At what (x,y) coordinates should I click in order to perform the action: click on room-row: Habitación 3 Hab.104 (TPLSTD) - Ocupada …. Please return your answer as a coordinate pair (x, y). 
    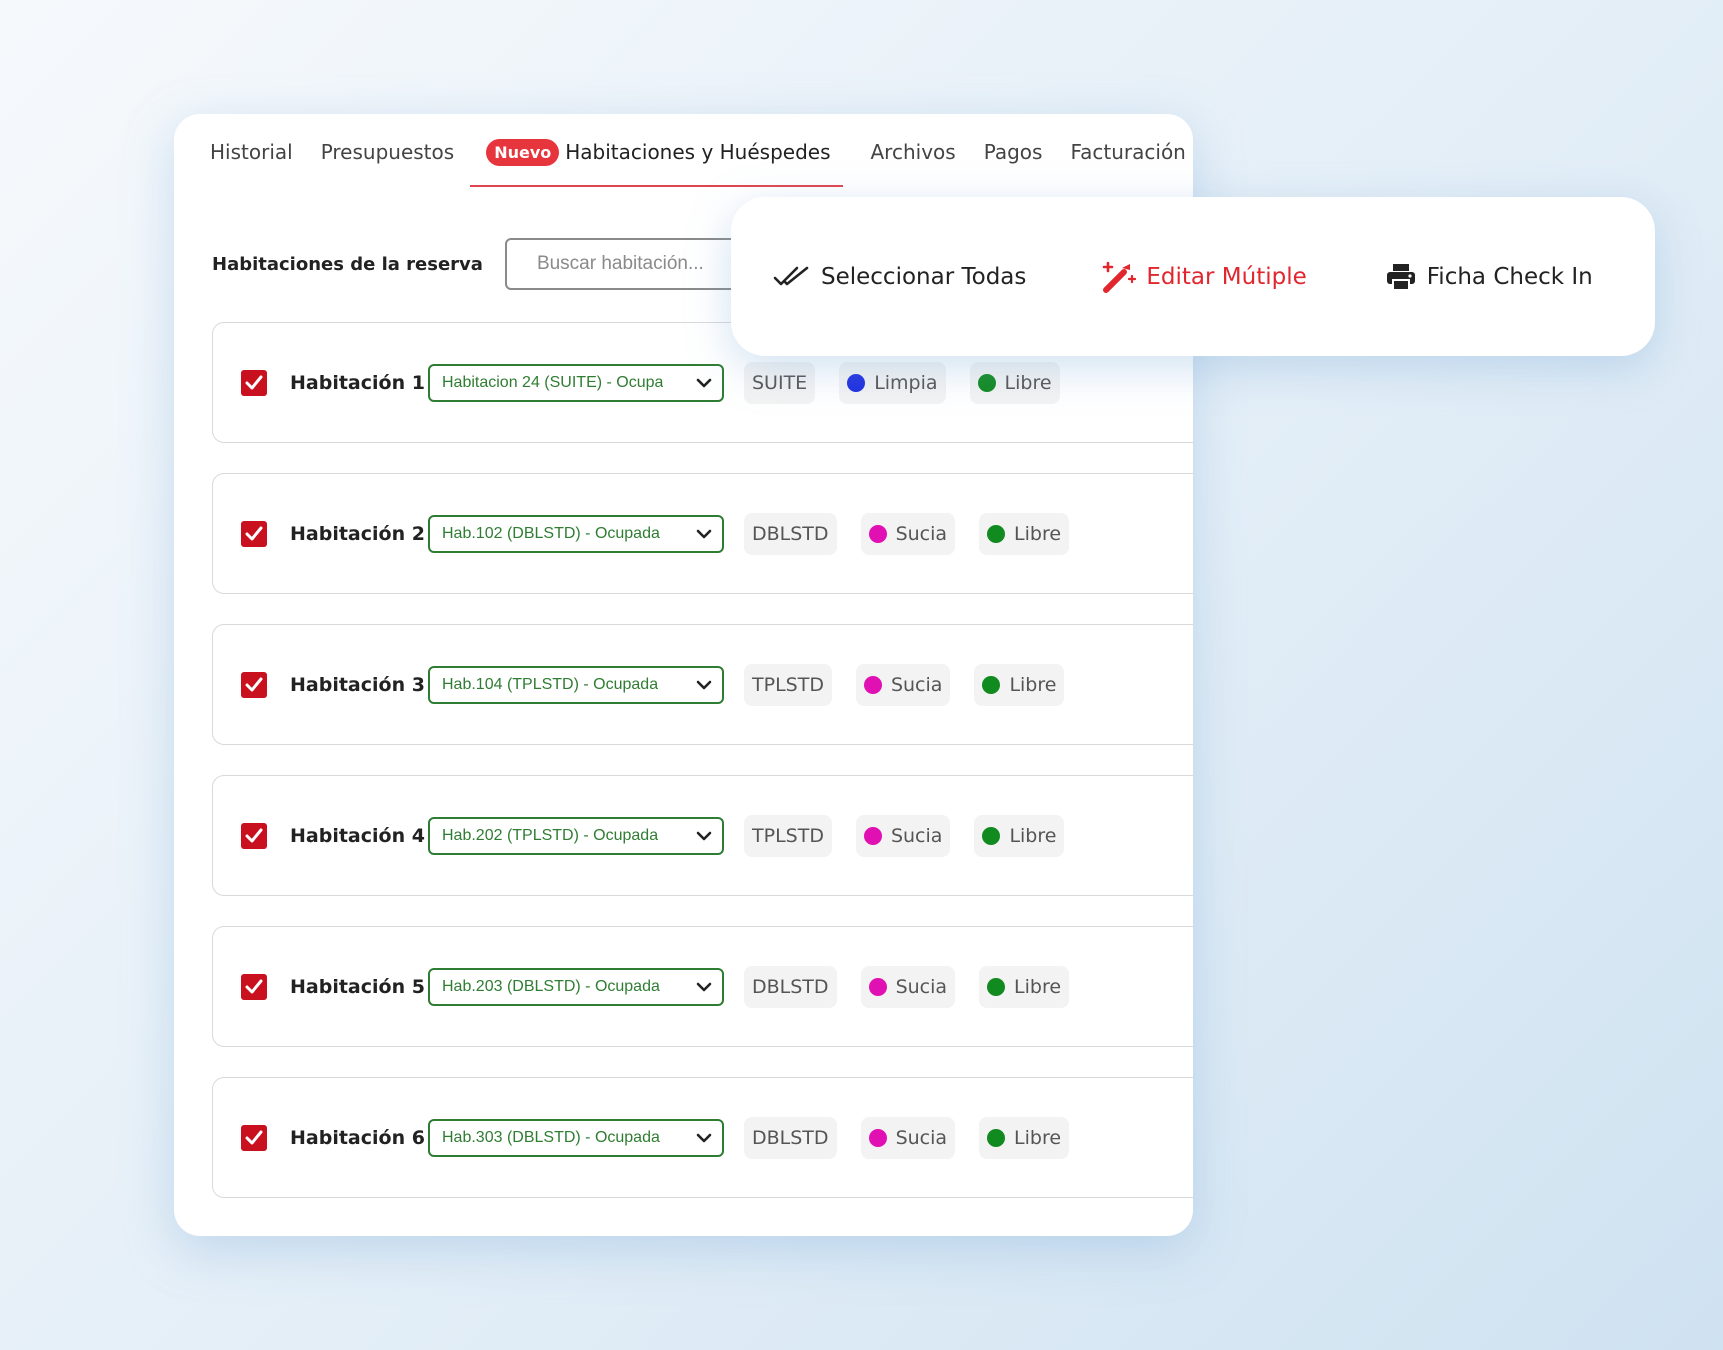
    Looking at the image, I should click on (702, 684).